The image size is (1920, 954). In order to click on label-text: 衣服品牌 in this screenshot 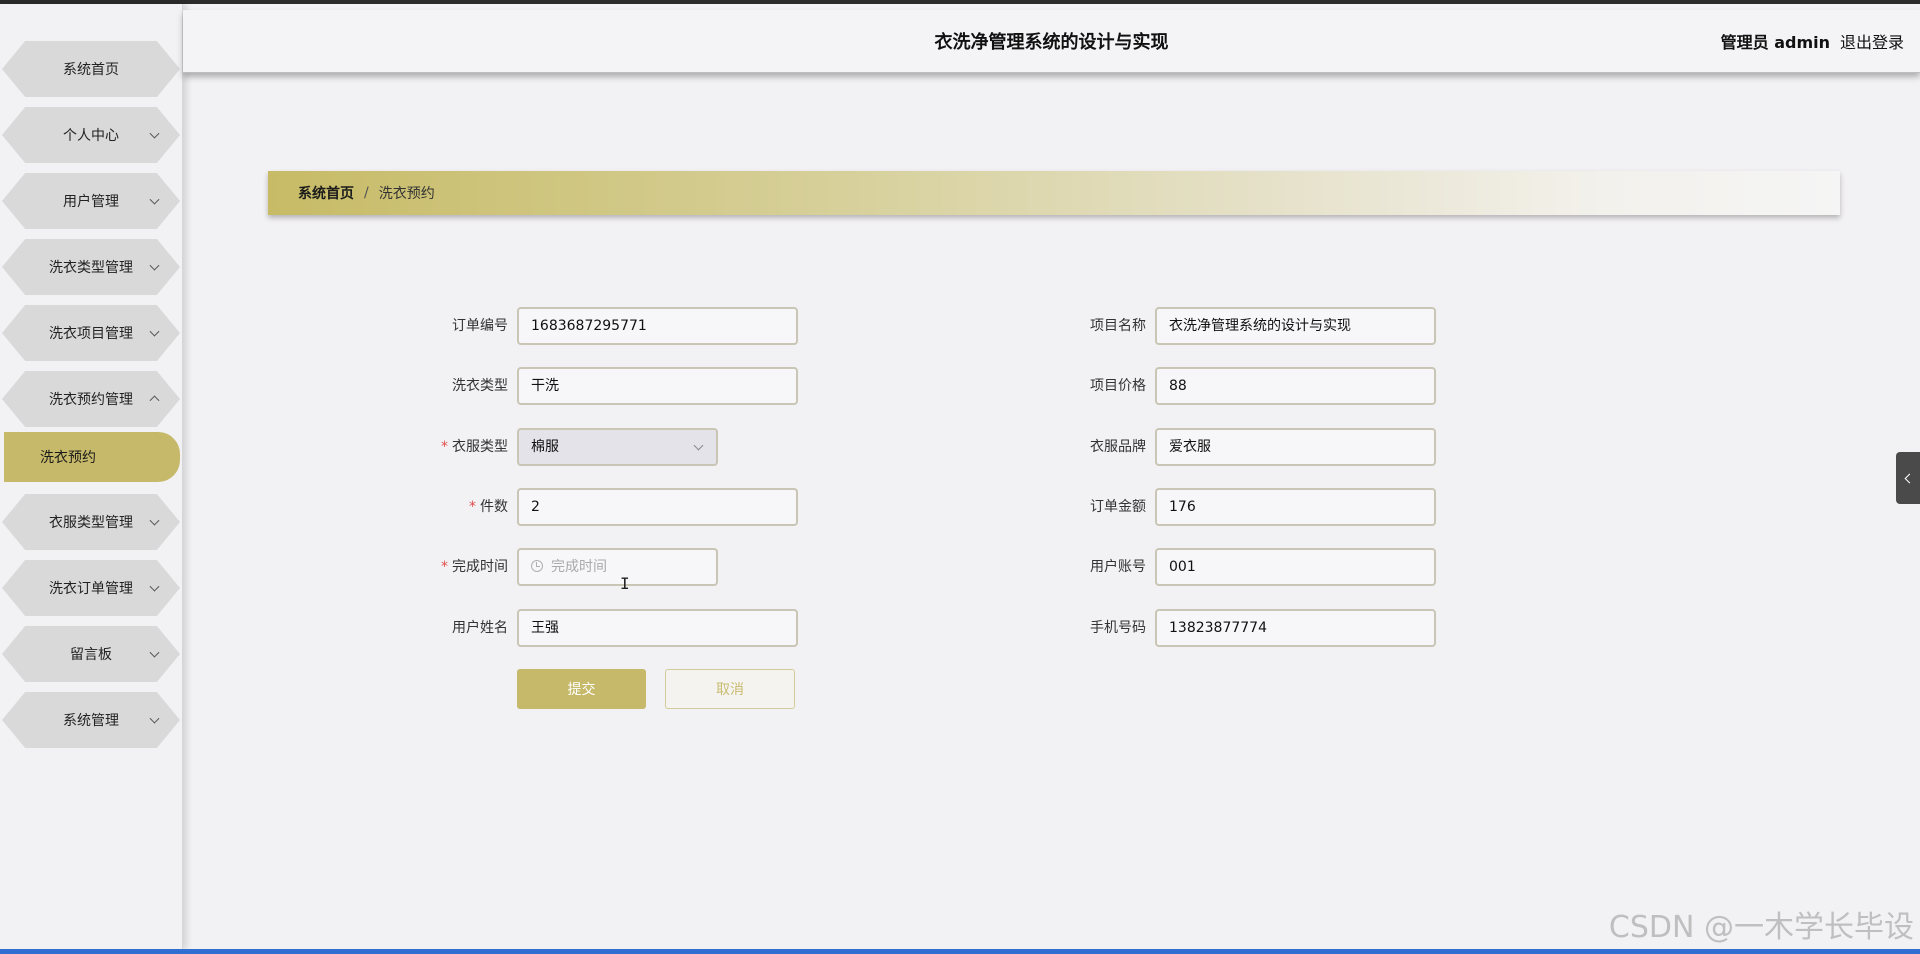, I will do `click(1118, 447)`.